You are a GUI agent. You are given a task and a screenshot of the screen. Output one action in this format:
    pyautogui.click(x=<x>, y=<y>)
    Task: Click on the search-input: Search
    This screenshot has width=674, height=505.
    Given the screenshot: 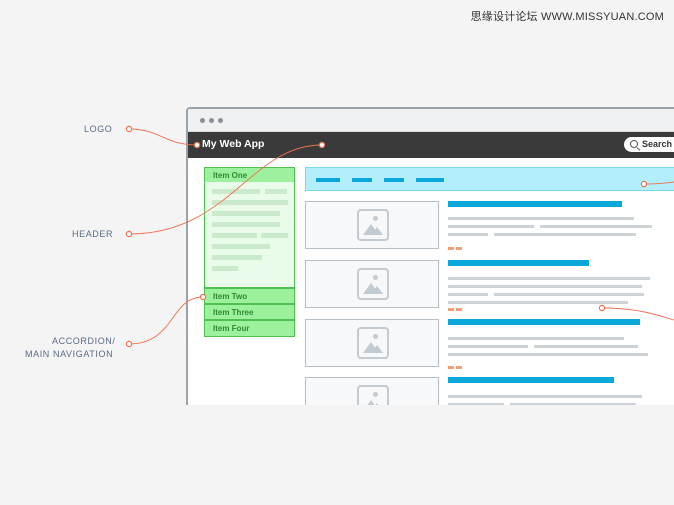 What is the action you would take?
    pyautogui.click(x=649, y=144)
    